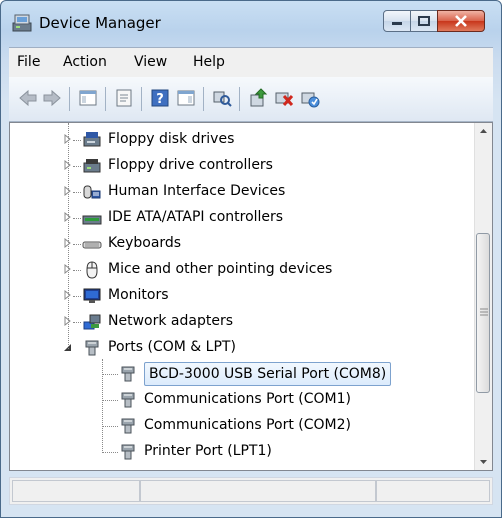 This screenshot has height=518, width=502. I want to click on toolbar: ?, so click(251, 99).